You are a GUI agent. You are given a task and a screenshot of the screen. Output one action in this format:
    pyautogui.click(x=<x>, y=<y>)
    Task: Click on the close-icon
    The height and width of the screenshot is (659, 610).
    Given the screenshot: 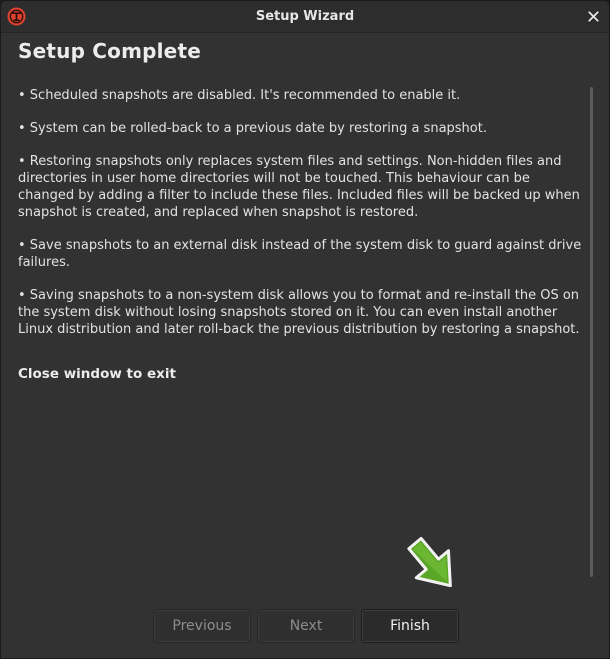 What is the action you would take?
    pyautogui.click(x=593, y=16)
    